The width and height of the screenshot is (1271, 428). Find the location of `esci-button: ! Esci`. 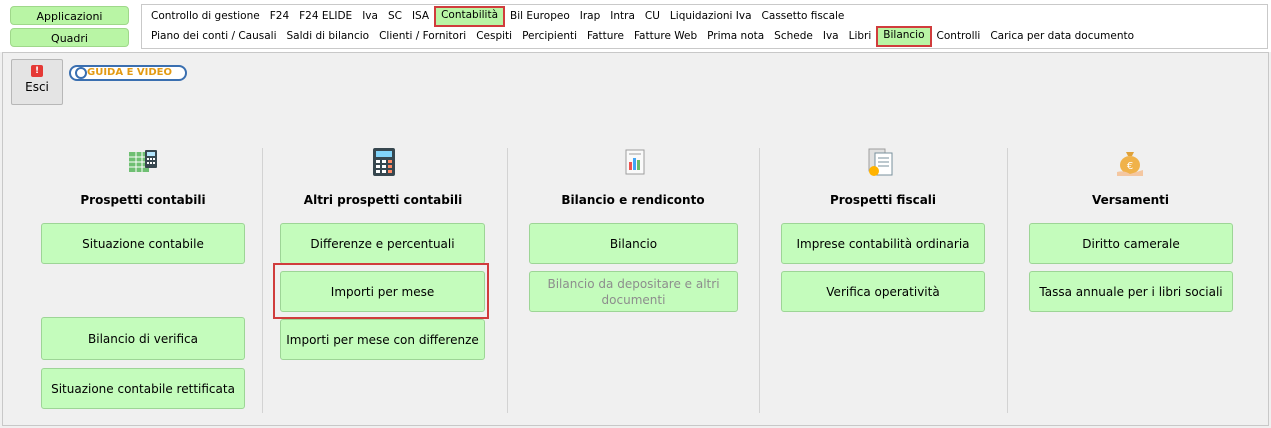

esci-button: ! Esci is located at coordinates (37, 82).